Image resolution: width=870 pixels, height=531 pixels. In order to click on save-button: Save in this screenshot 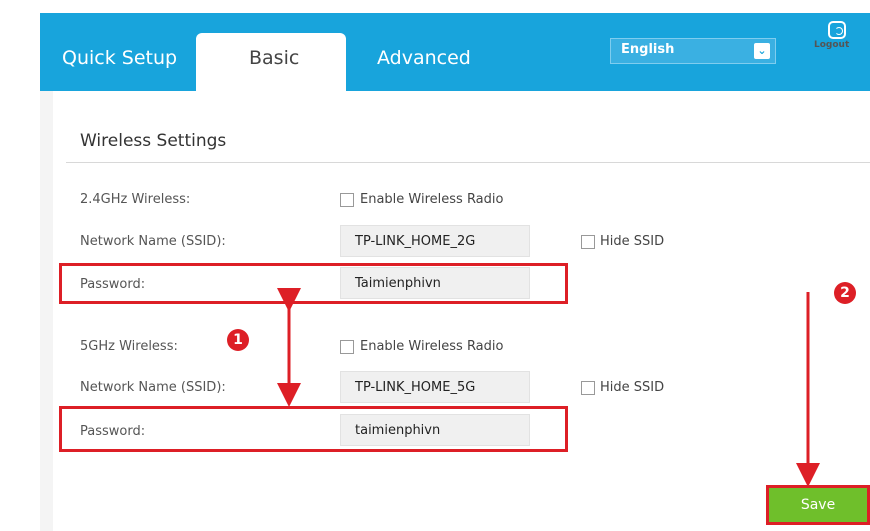, I will do `click(818, 505)`.